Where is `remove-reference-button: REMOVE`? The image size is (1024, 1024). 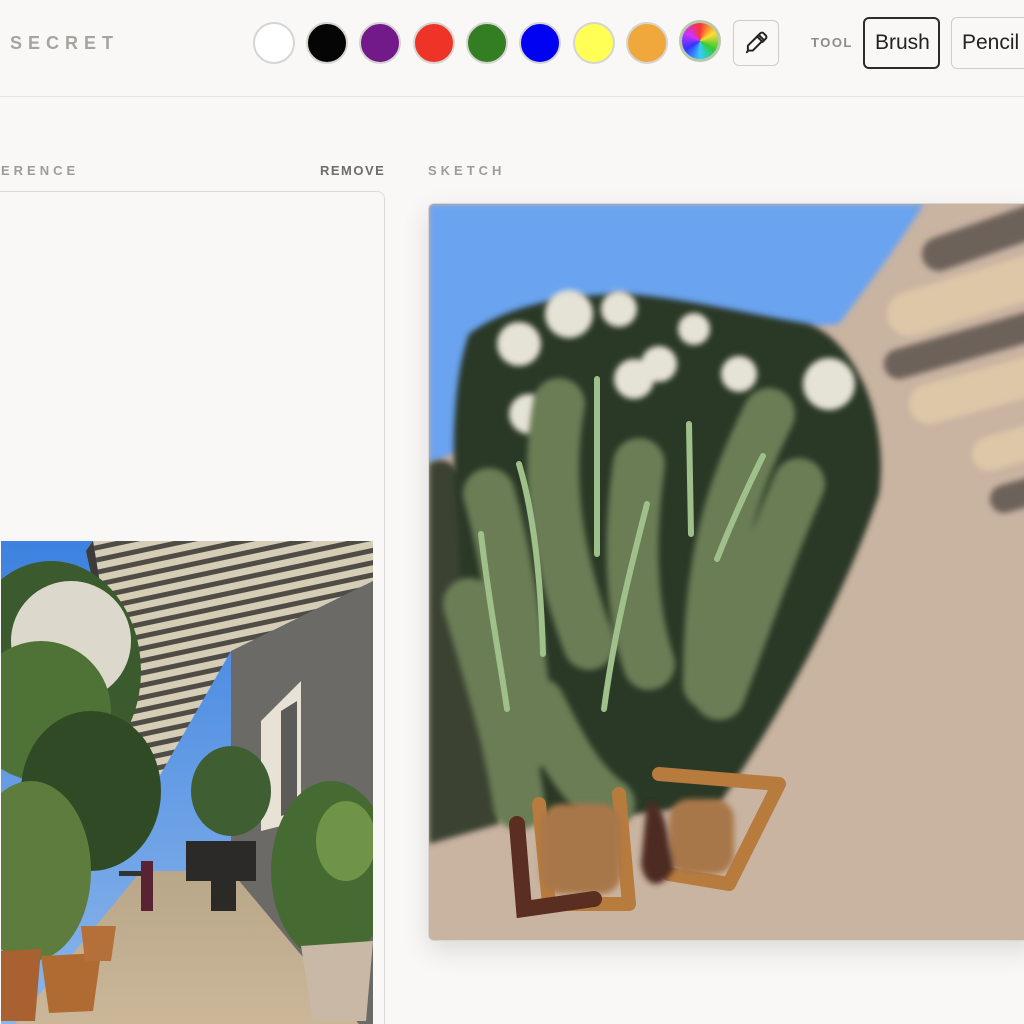 remove-reference-button: REMOVE is located at coordinates (352, 170).